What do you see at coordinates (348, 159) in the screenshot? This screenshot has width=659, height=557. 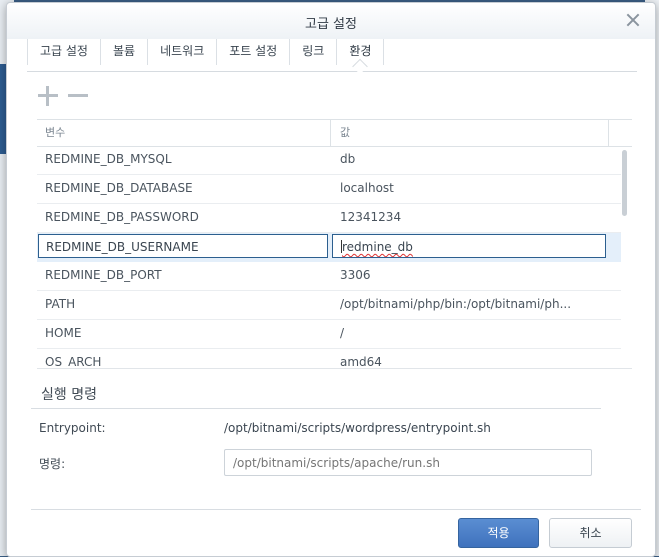 I see `env-value: db` at bounding box center [348, 159].